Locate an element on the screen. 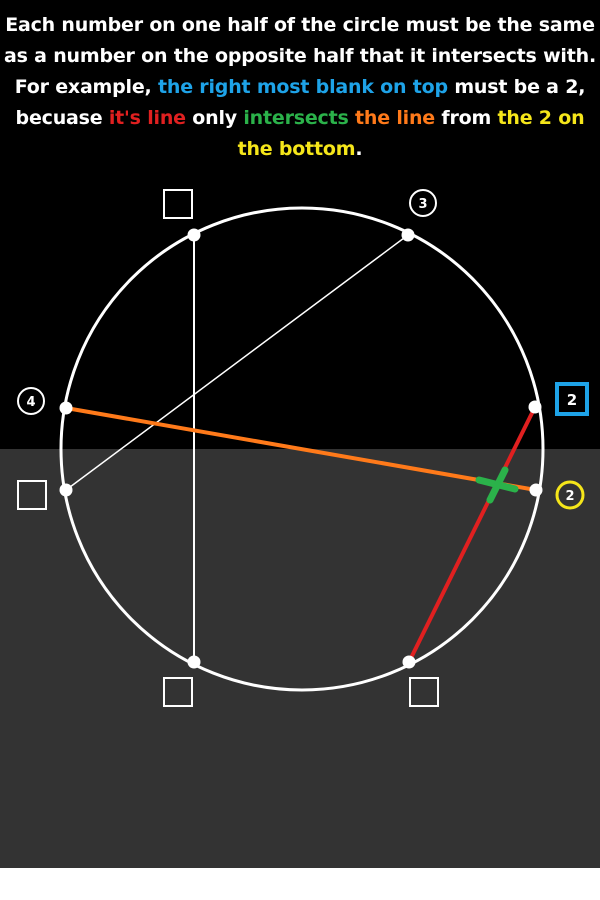 Image resolution: width=600 pixels, height=900 pixels. red-chord is located at coordinates (472, 534).